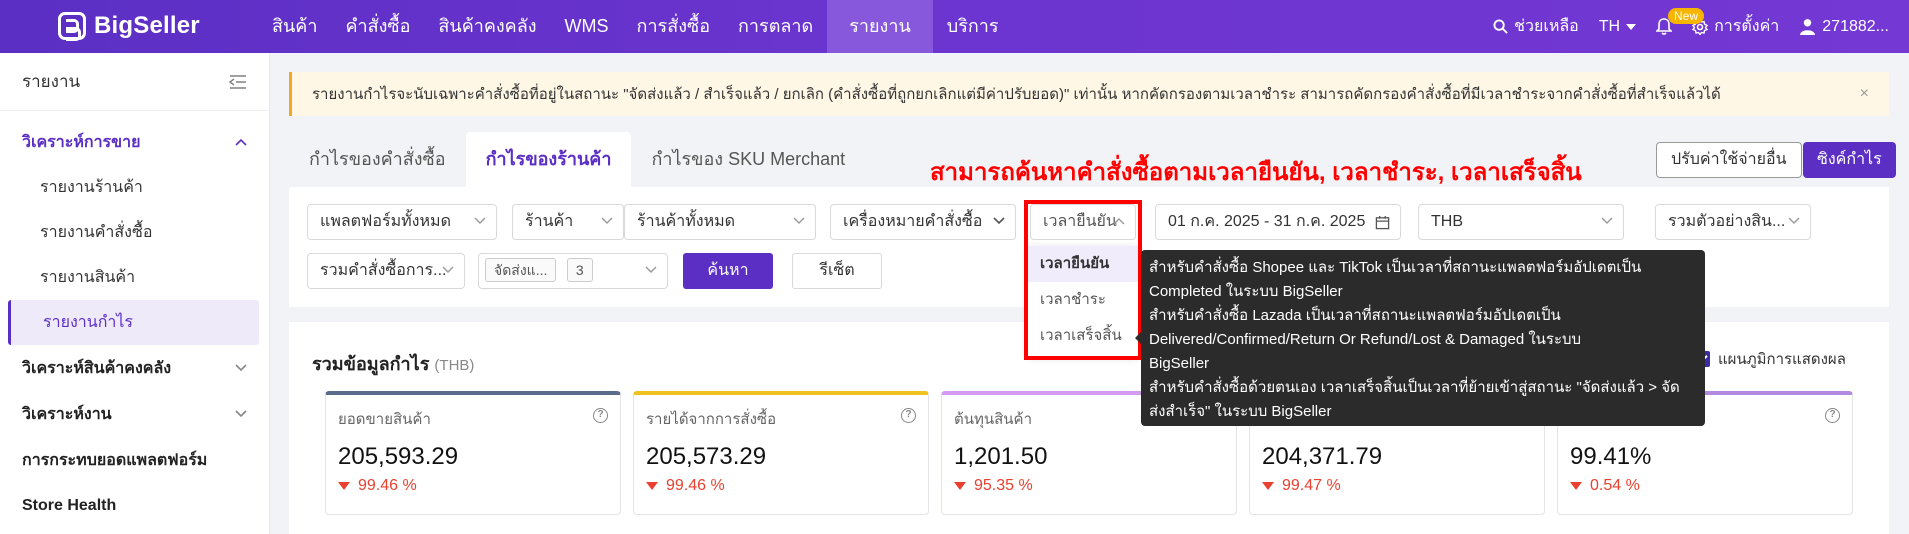  What do you see at coordinates (133, 322) in the screenshot?
I see `sidebar-item-profit-report: รายงานกำไร` at bounding box center [133, 322].